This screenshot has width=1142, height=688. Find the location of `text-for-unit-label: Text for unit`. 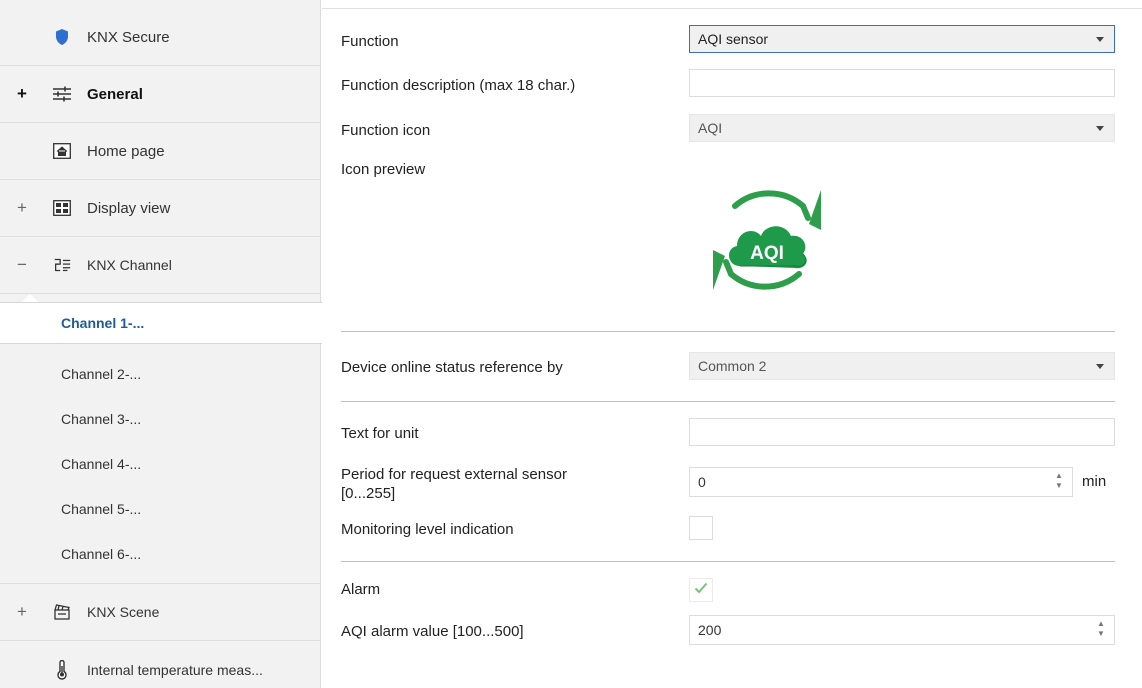

text-for-unit-label: Text for unit is located at coordinates (380, 433).